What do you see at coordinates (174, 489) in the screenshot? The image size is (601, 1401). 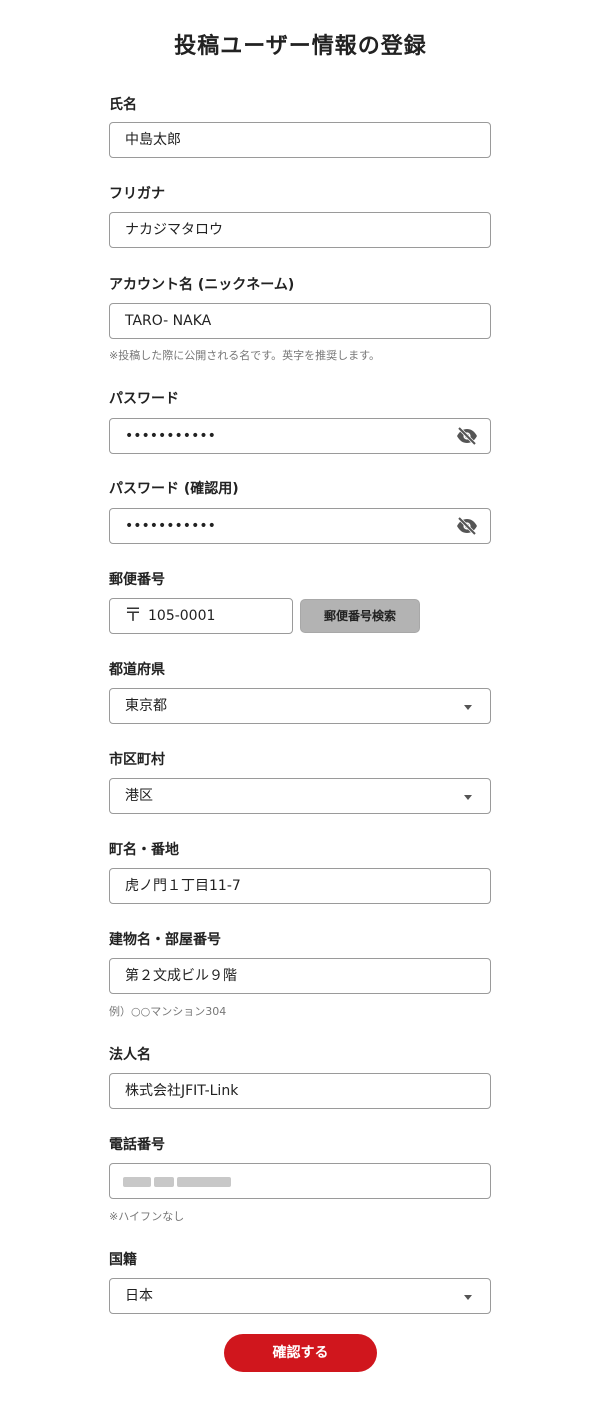 I see `password-confirm-label: パスワード (確認用)` at bounding box center [174, 489].